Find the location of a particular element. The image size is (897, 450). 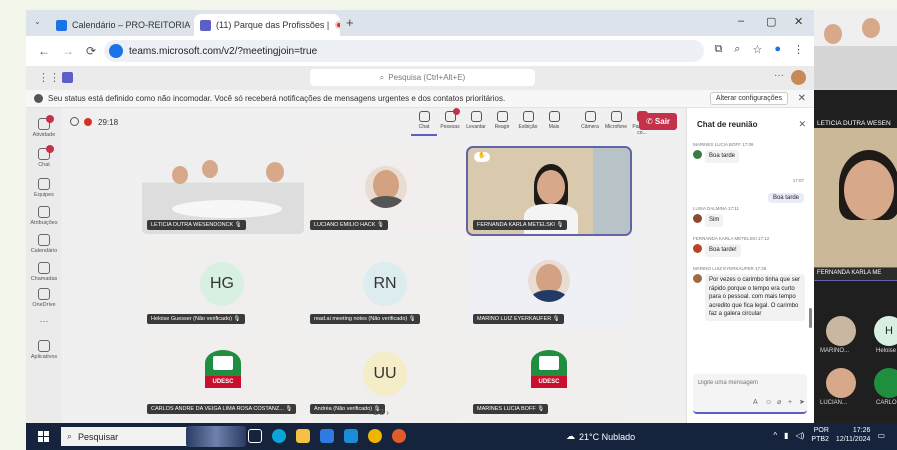

app-icon is located at coordinates (399, 436).